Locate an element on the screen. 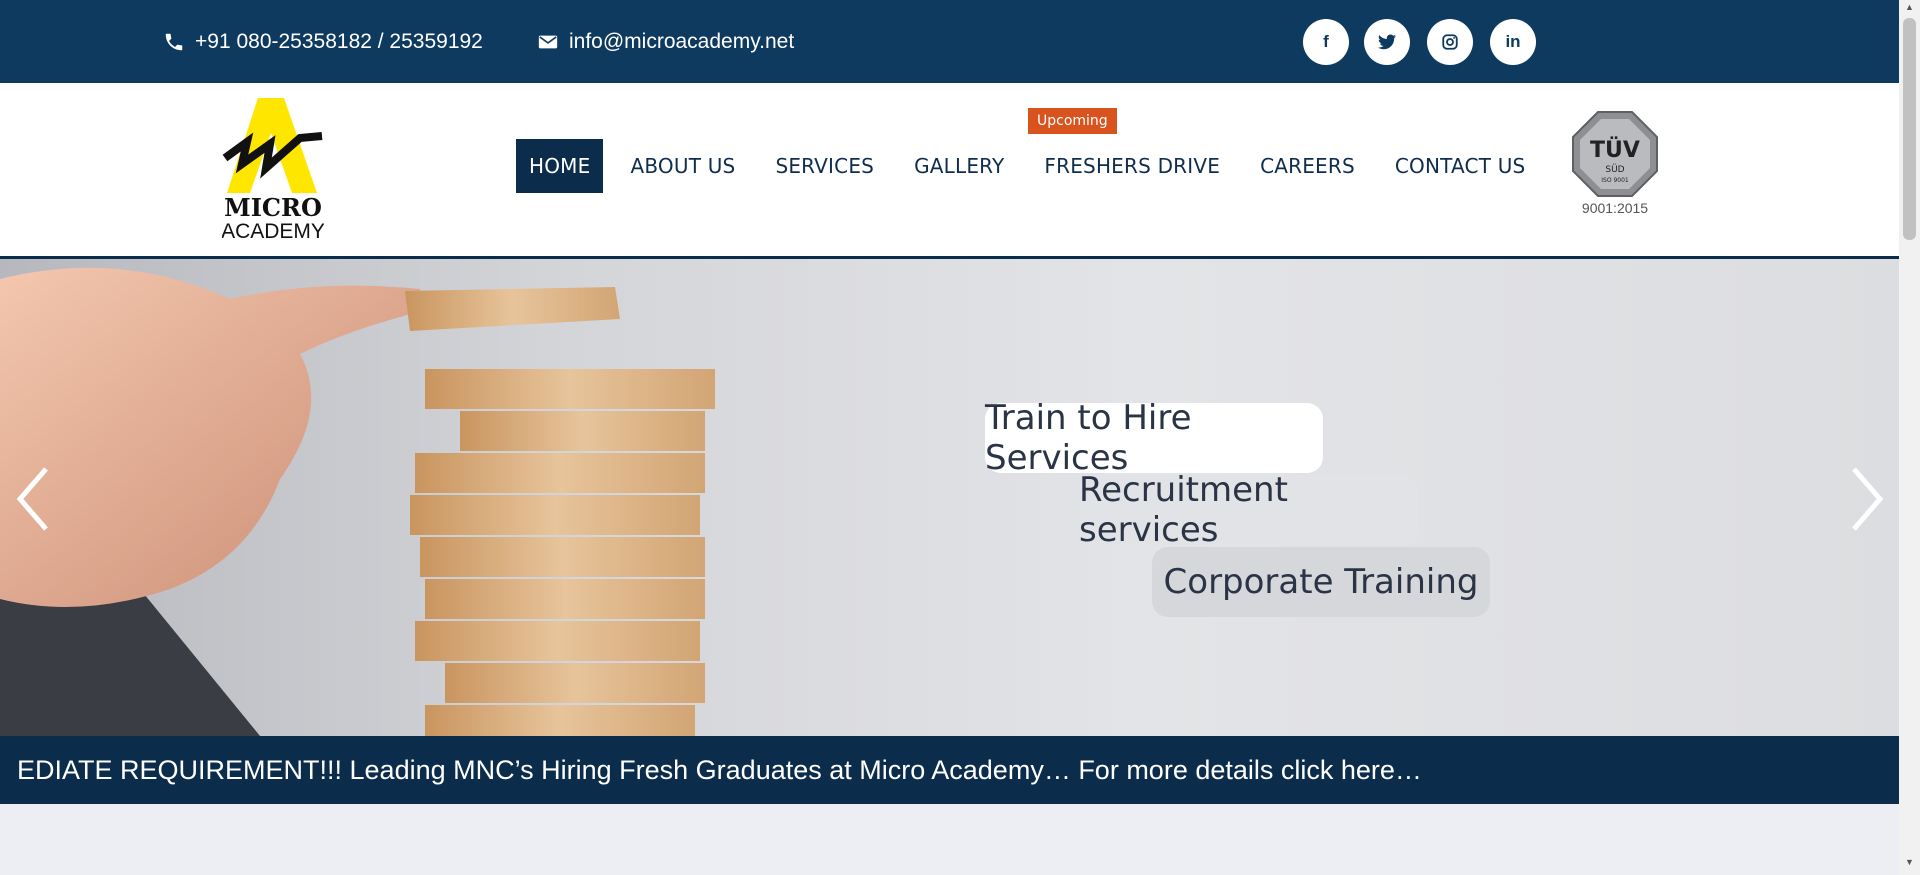 This screenshot has height=875, width=1920. nav-gallery: GALLERY is located at coordinates (959, 166).